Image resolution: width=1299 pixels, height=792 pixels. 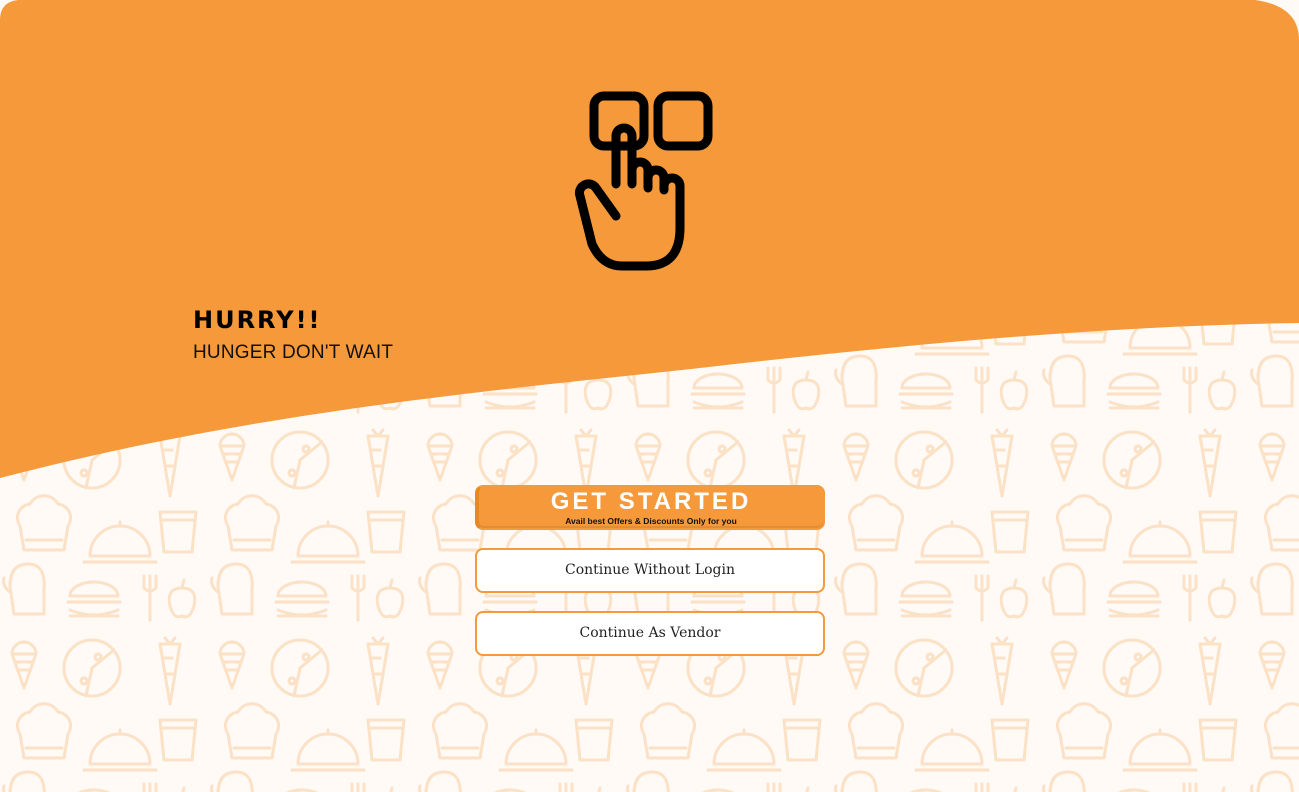 I want to click on headline: HURRY!!, so click(x=257, y=320).